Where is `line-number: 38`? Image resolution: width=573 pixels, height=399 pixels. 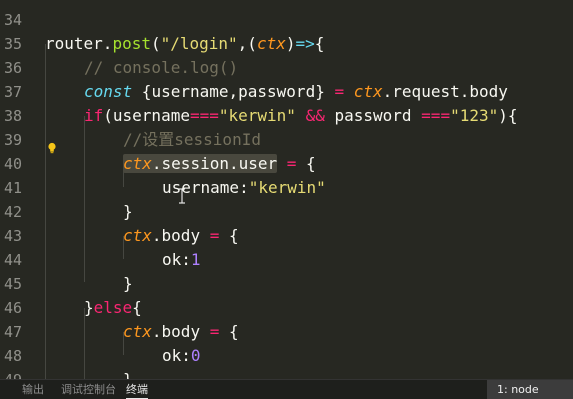
line-number: 38 is located at coordinates (12, 116).